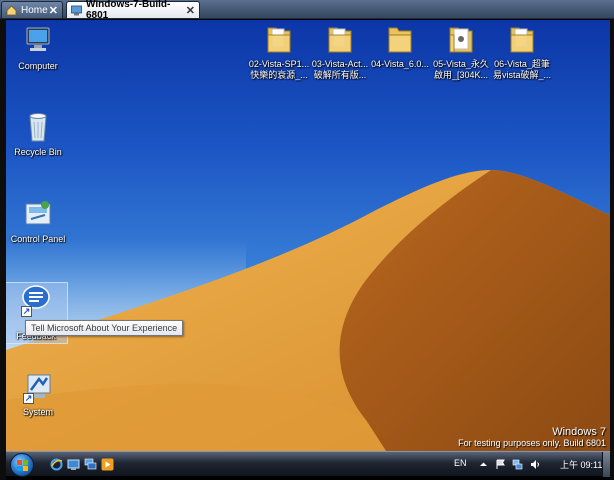 The width and height of the screenshot is (614, 480). I want to click on system-icon: ↗, so click(38, 387).